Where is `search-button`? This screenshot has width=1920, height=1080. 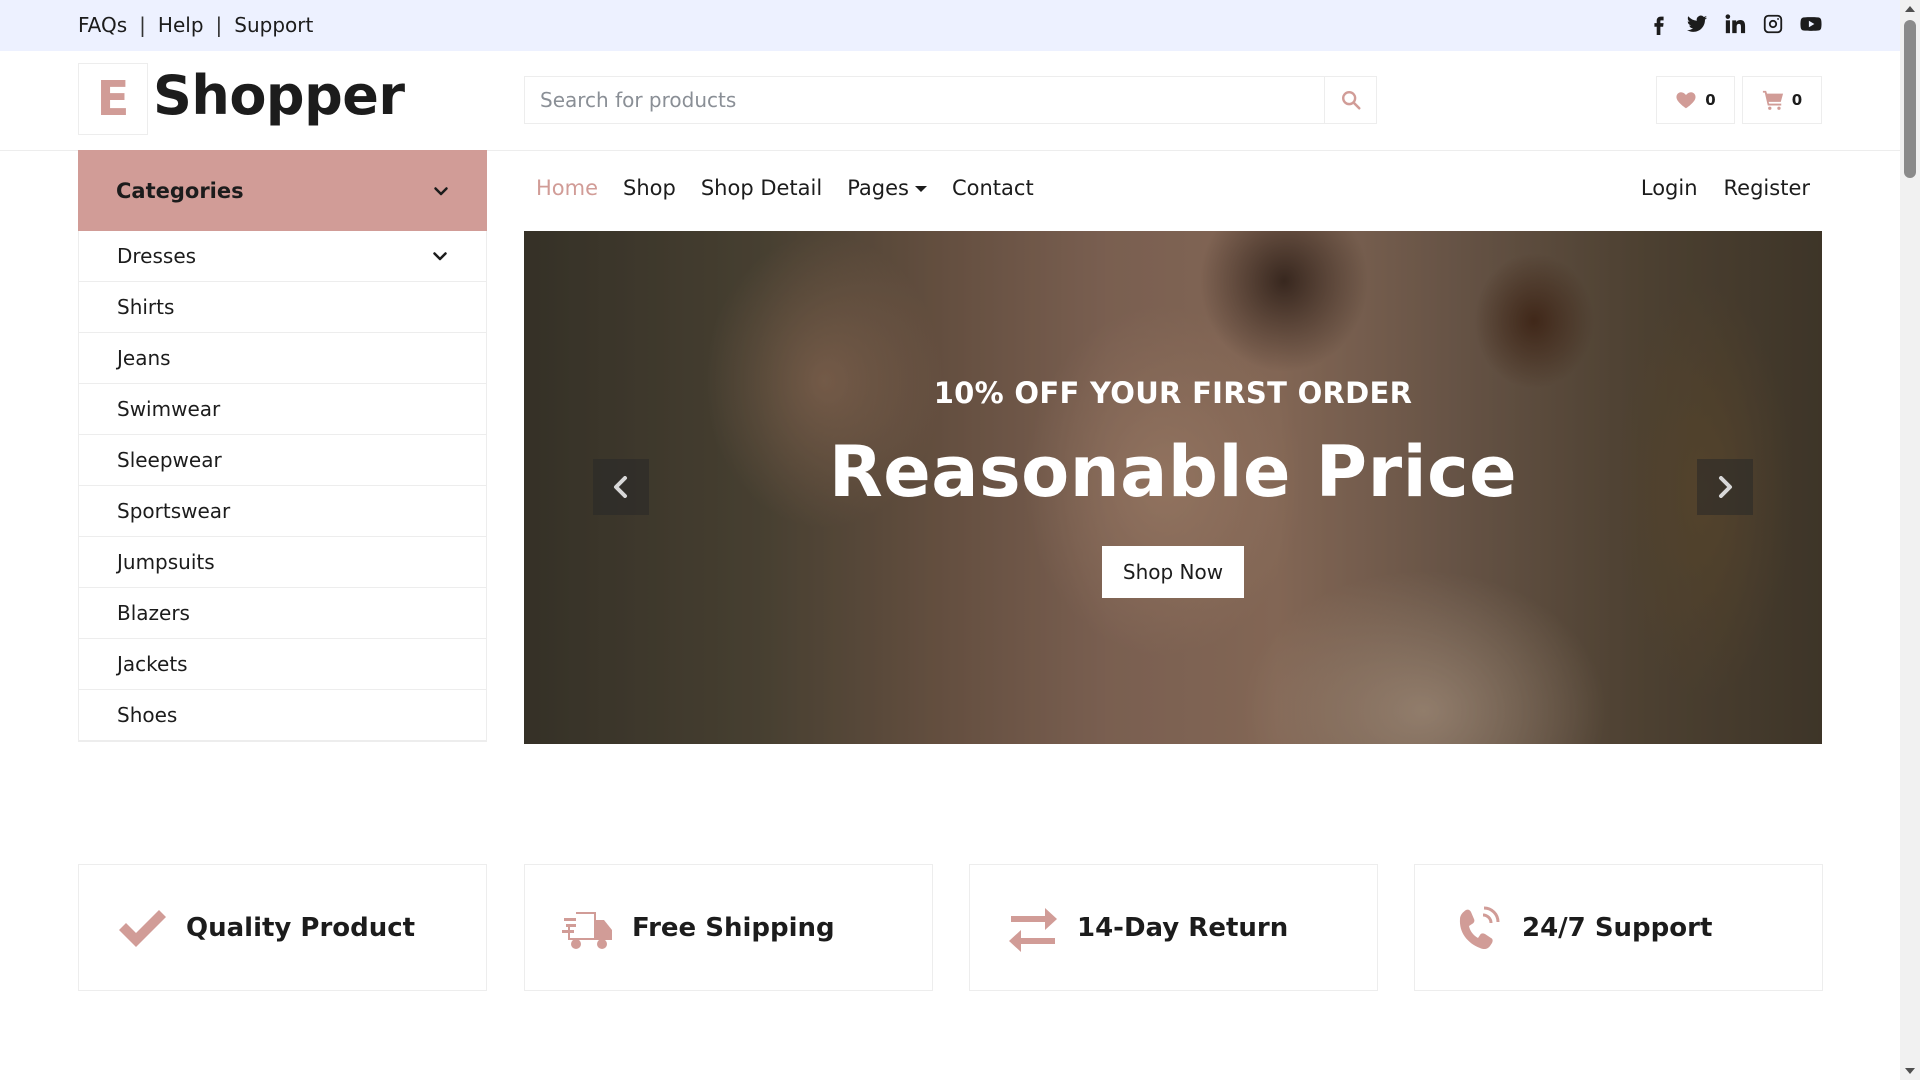 search-button is located at coordinates (1350, 100).